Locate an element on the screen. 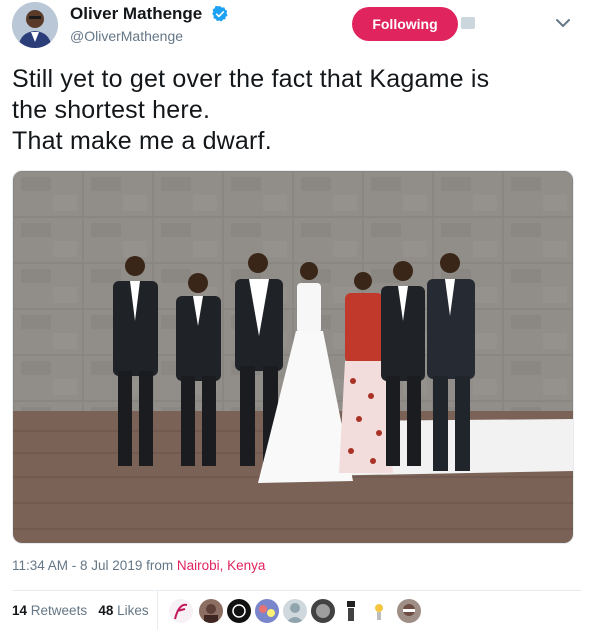 The width and height of the screenshot is (593, 633). tweet-location-link: Nairobi, Kenya is located at coordinates (221, 565).